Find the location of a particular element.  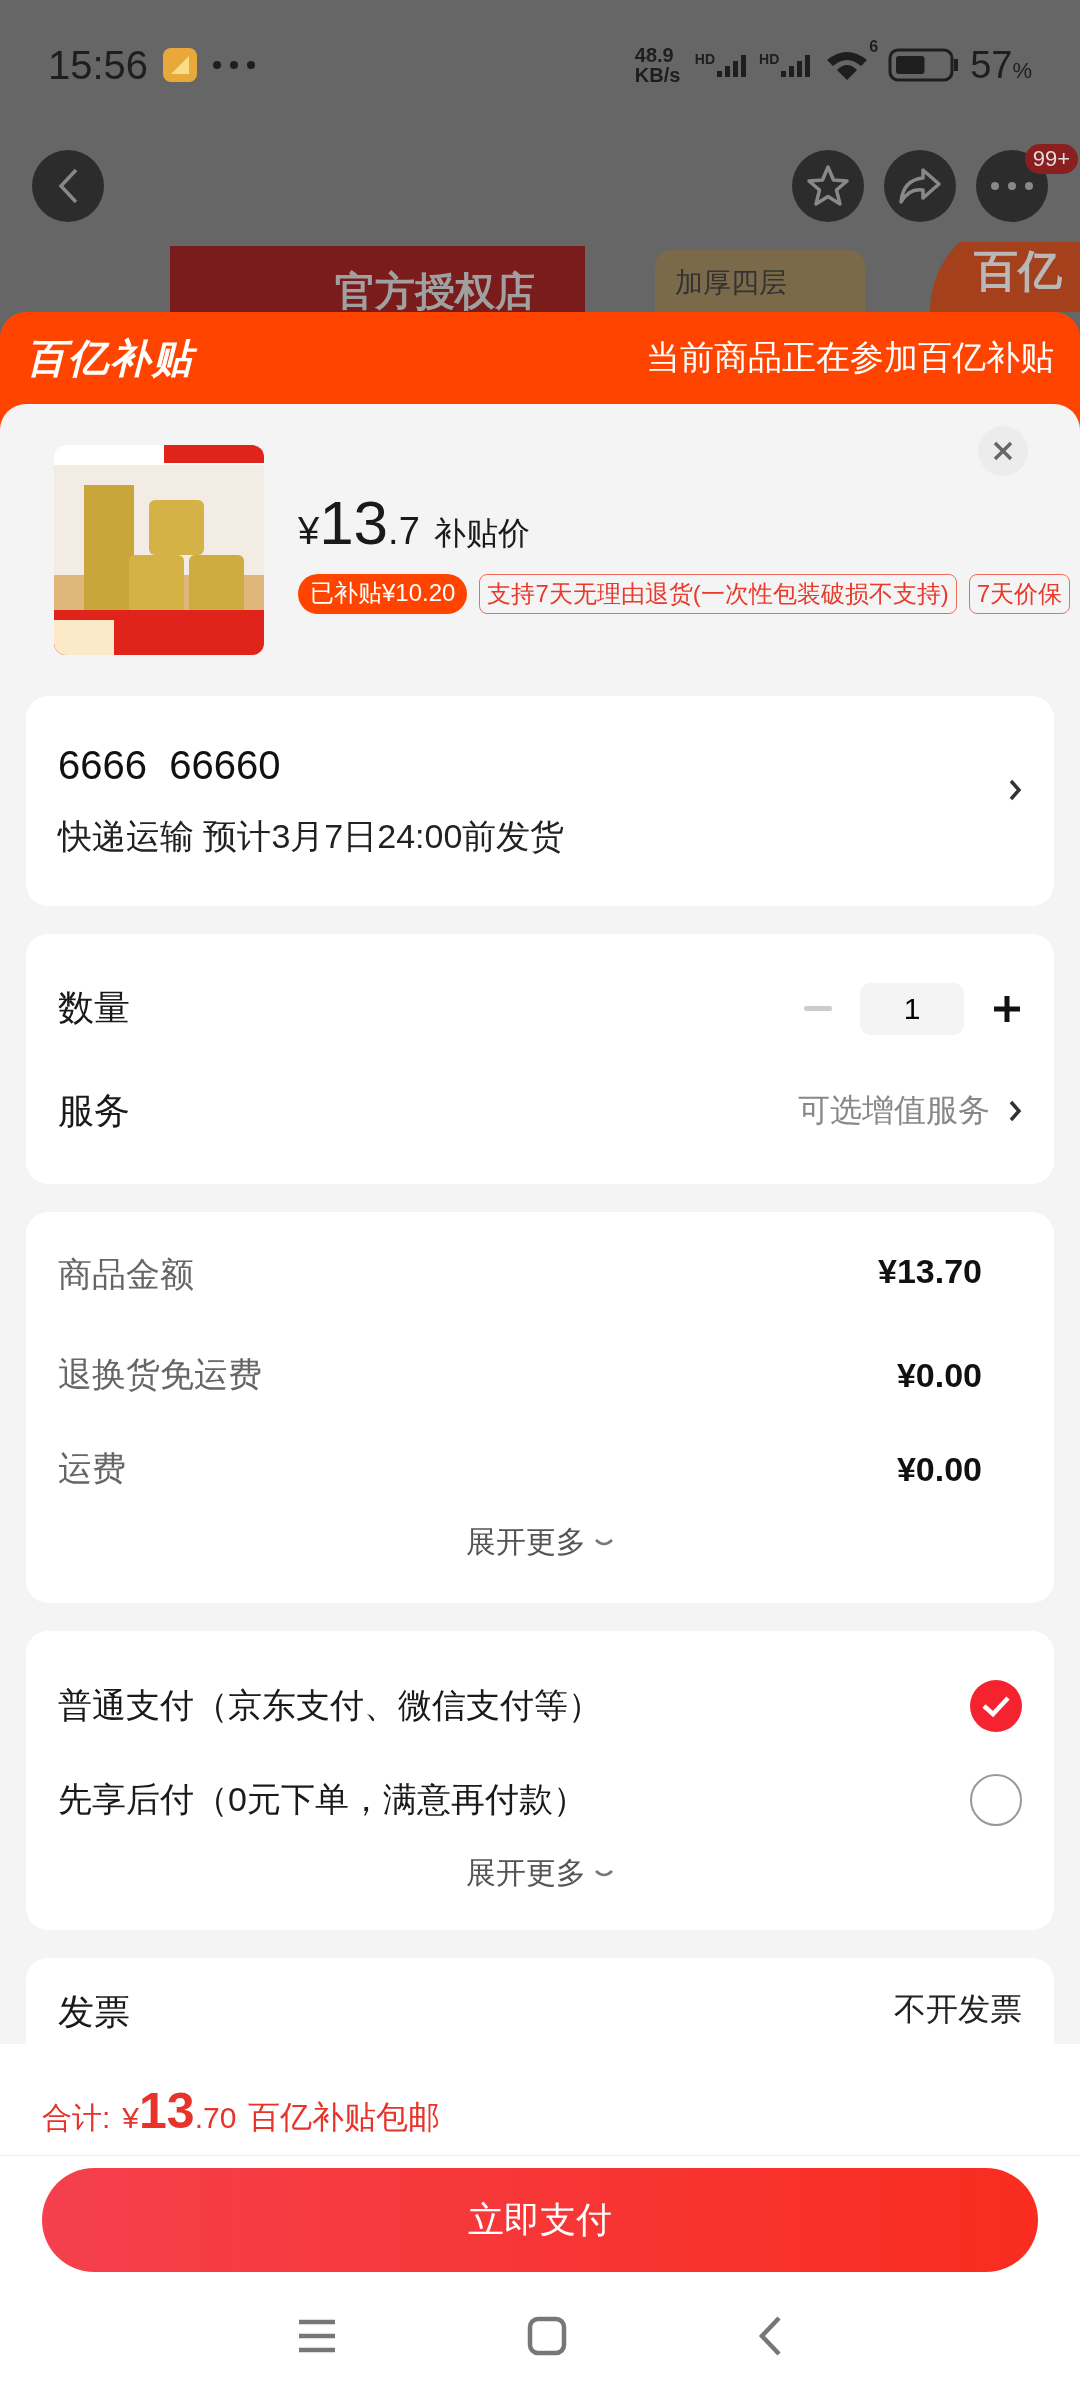

more-icon is located at coordinates (1012, 186).